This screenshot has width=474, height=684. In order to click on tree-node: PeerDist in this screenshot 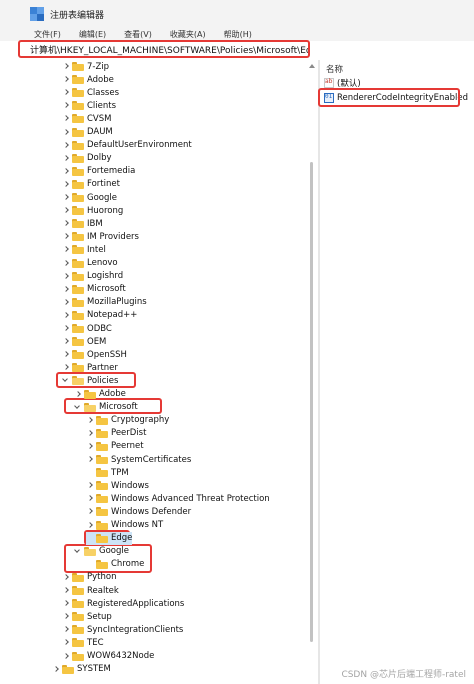, I will do `click(116, 433)`.